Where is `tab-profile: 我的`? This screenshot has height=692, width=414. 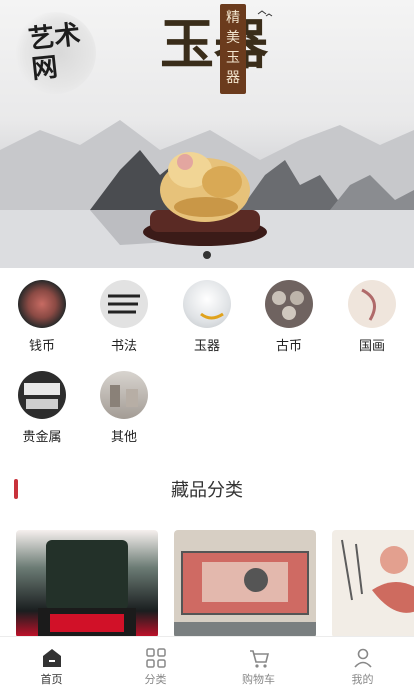 tab-profile: 我的 is located at coordinates (362, 664).